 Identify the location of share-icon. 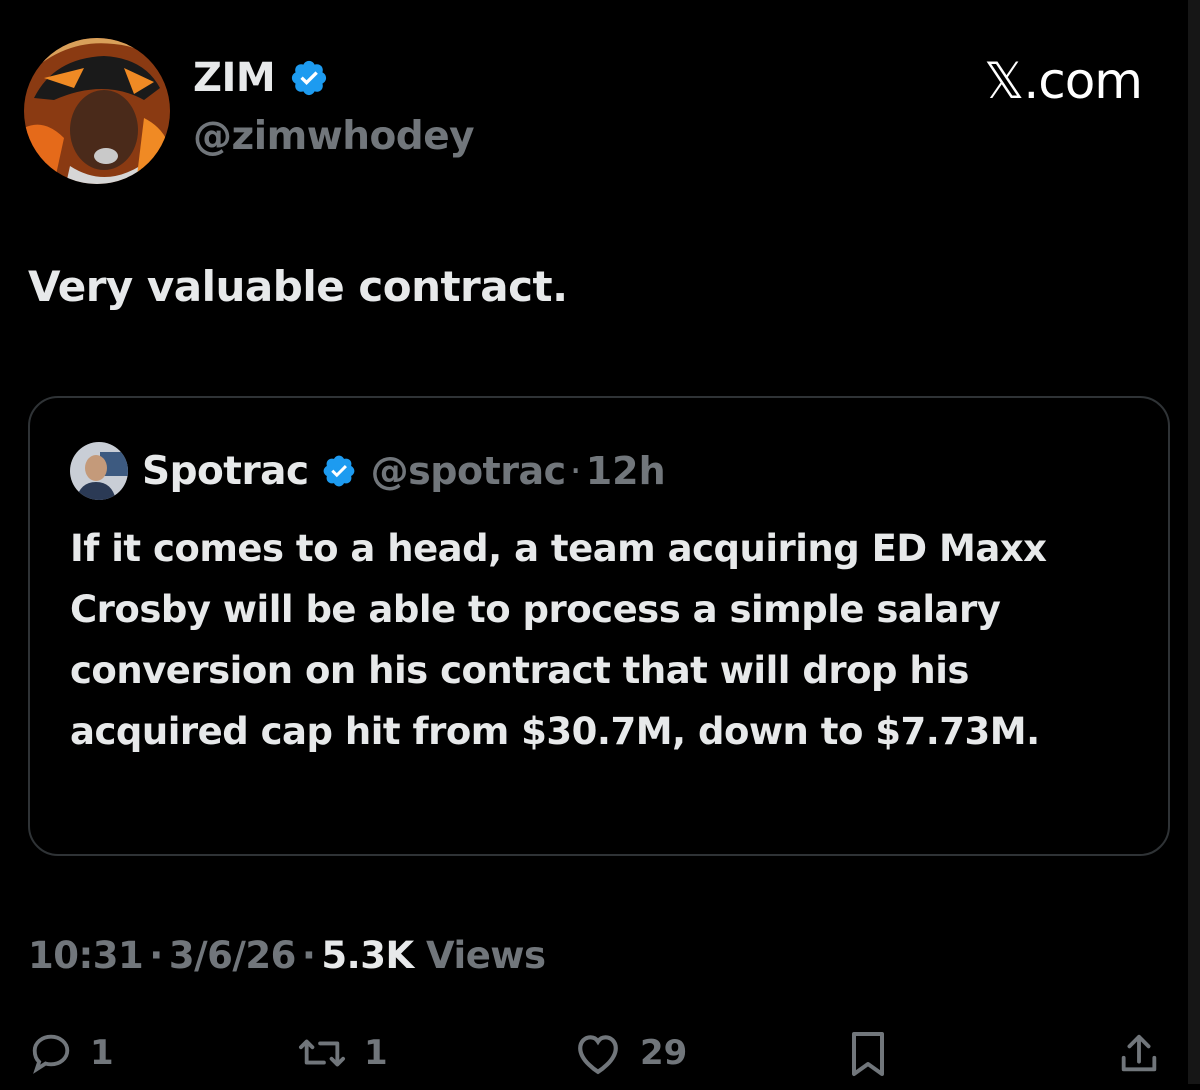
(1139, 1053).